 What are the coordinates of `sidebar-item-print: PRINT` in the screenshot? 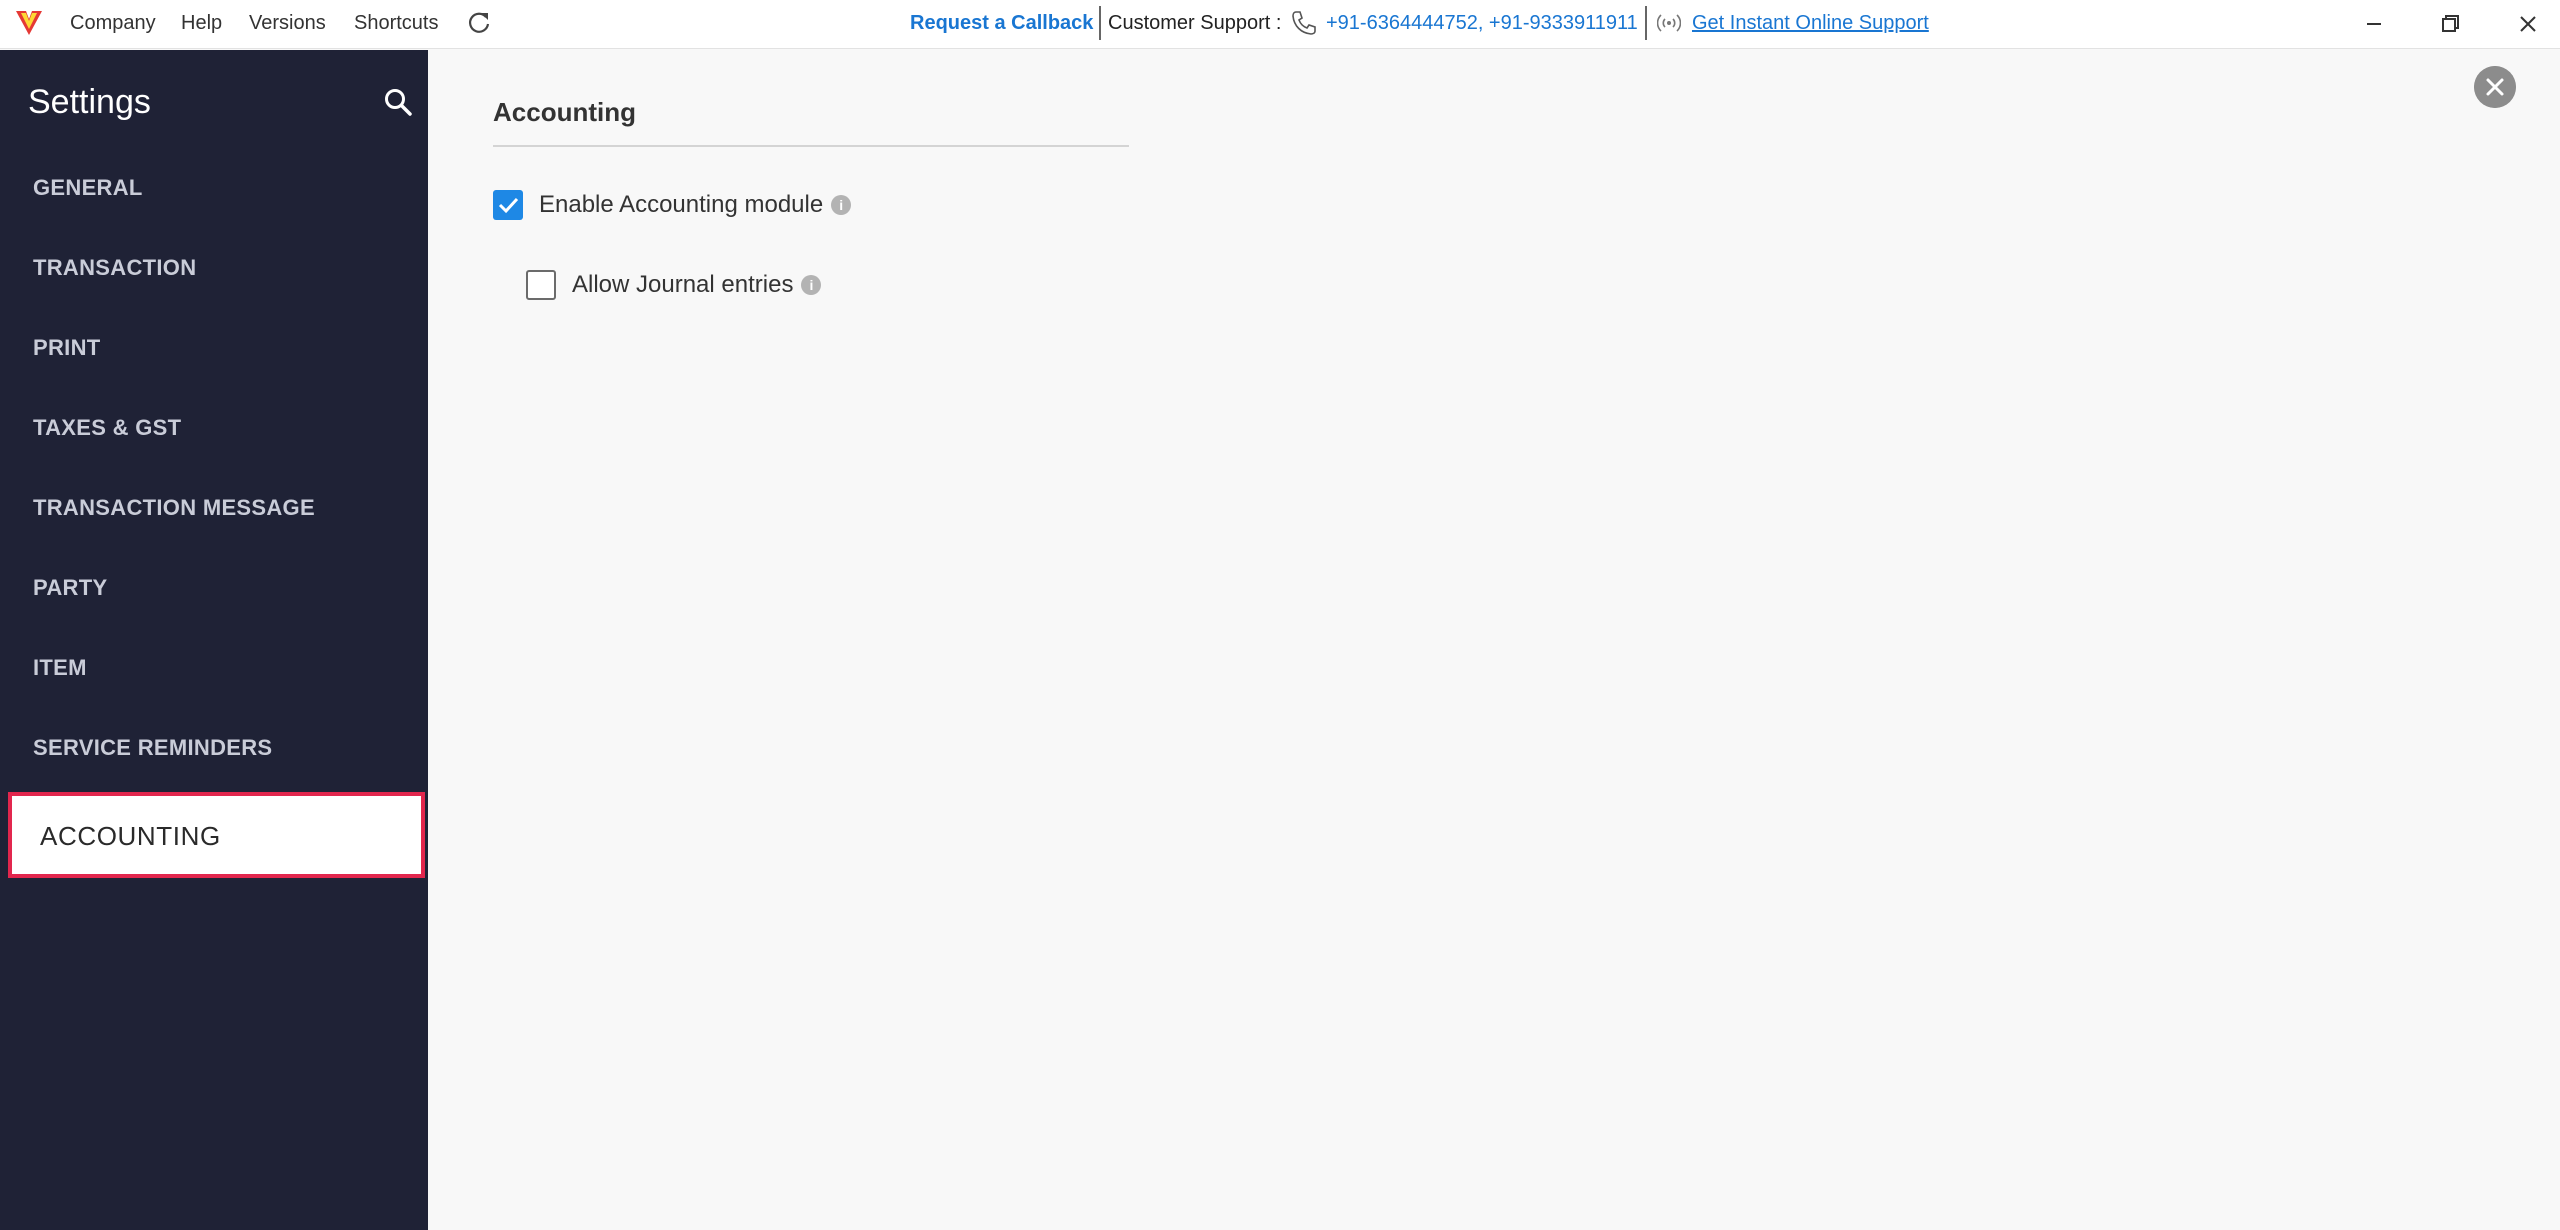 It's located at (67, 348).